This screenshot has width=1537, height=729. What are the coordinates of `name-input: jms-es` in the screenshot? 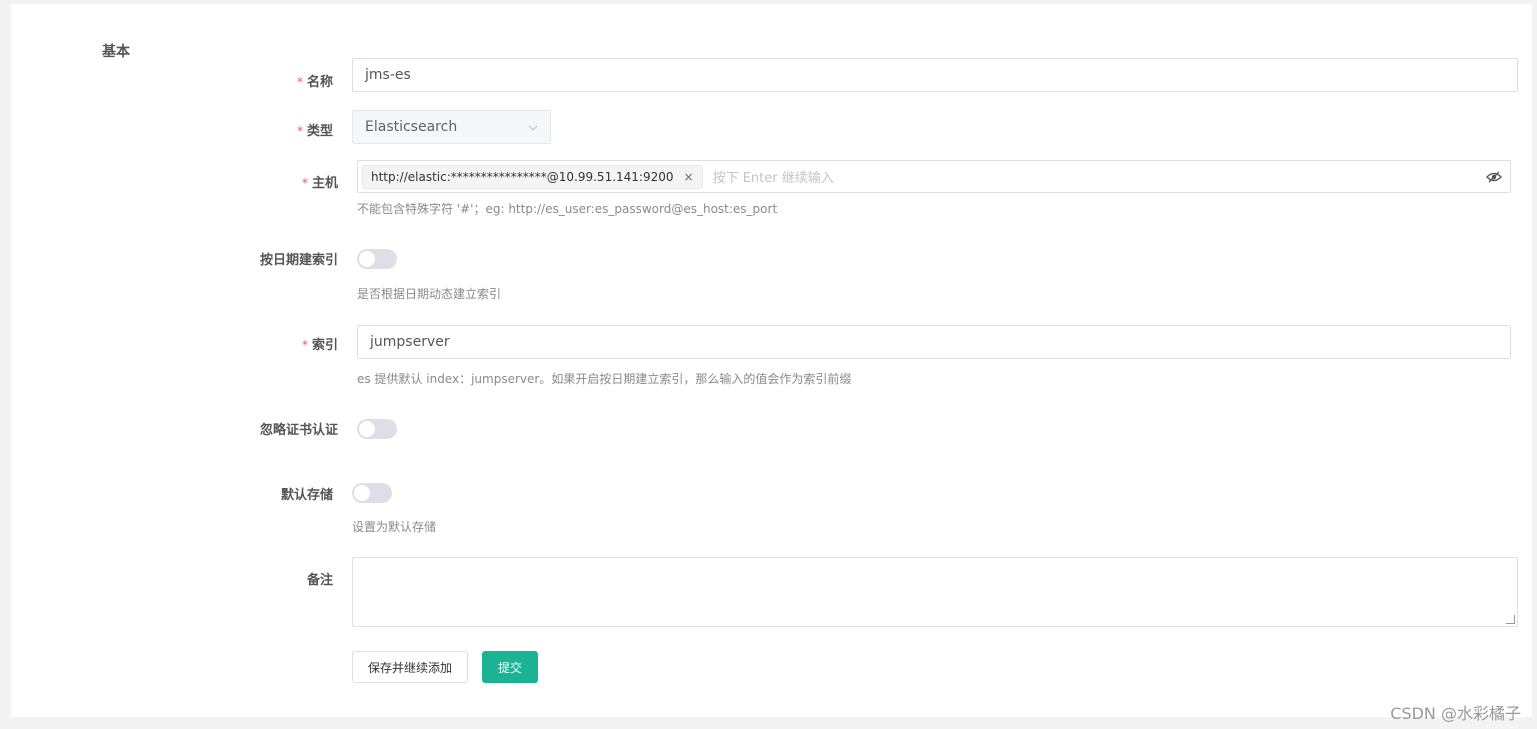 It's located at (935, 75).